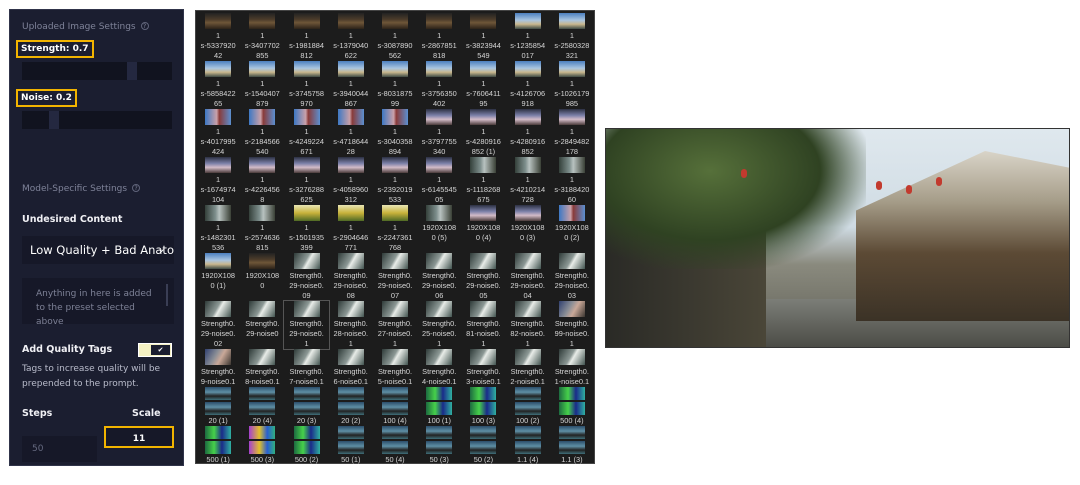  I want to click on file-item: 1 s-3276288 625, so click(306, 181).